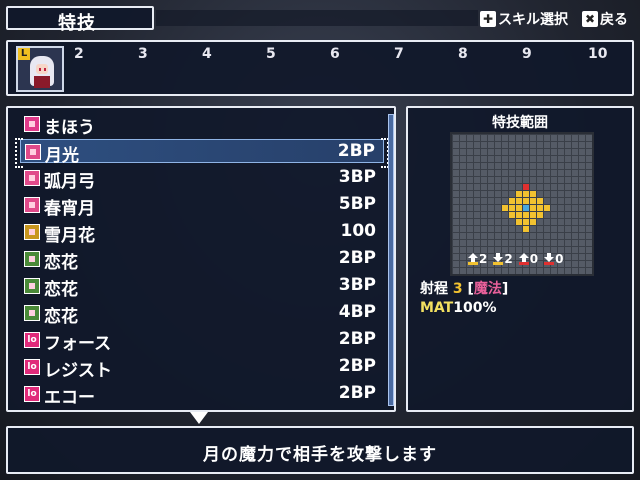 Image resolution: width=640 pixels, height=480 pixels. I want to click on skill-cost: 4BP, so click(357, 312).